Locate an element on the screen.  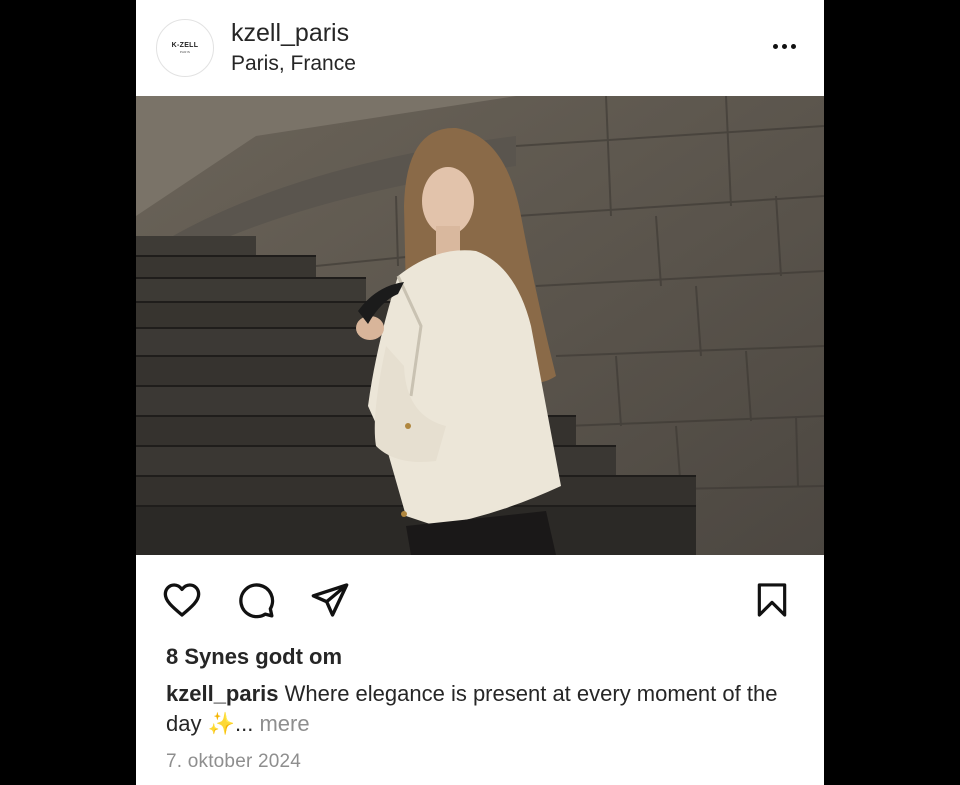
avatar-logo: K-ZELL is located at coordinates (185, 45).